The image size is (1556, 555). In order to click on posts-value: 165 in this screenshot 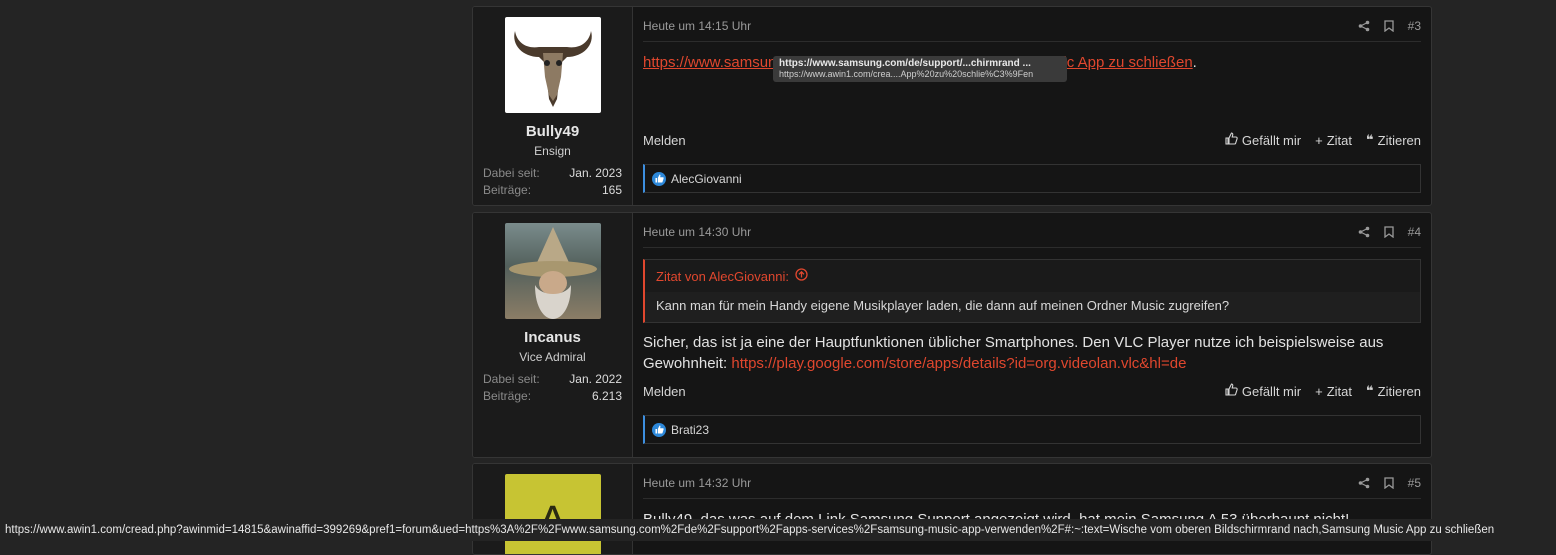, I will do `click(611, 190)`.